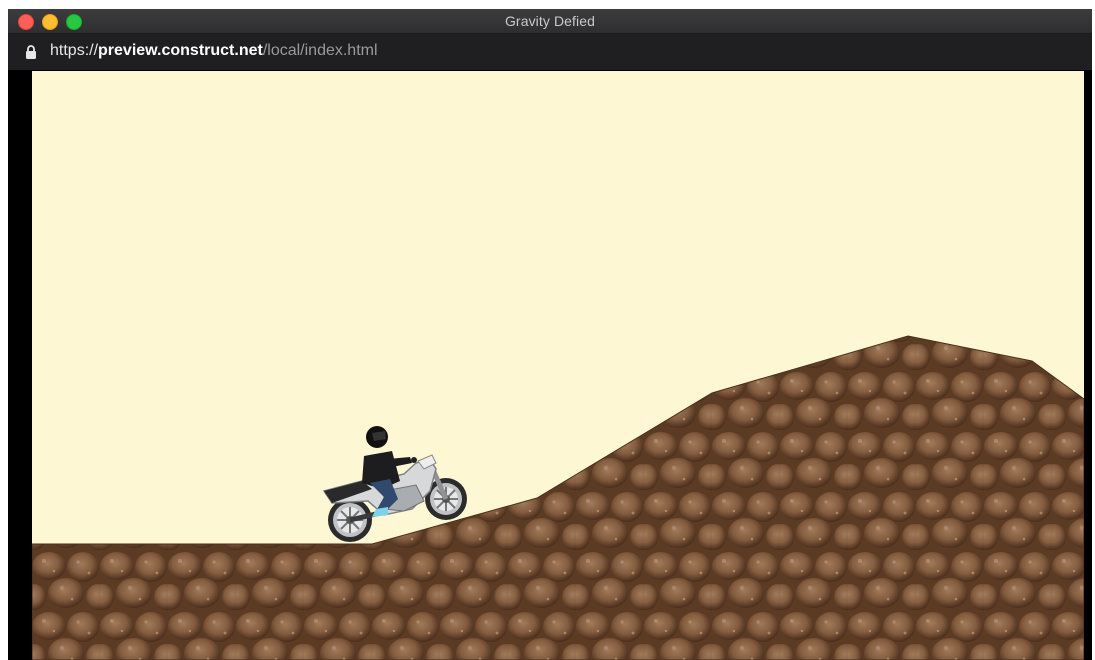 The height and width of the screenshot is (660, 1095). I want to click on url-path: /local/index.html, so click(320, 50).